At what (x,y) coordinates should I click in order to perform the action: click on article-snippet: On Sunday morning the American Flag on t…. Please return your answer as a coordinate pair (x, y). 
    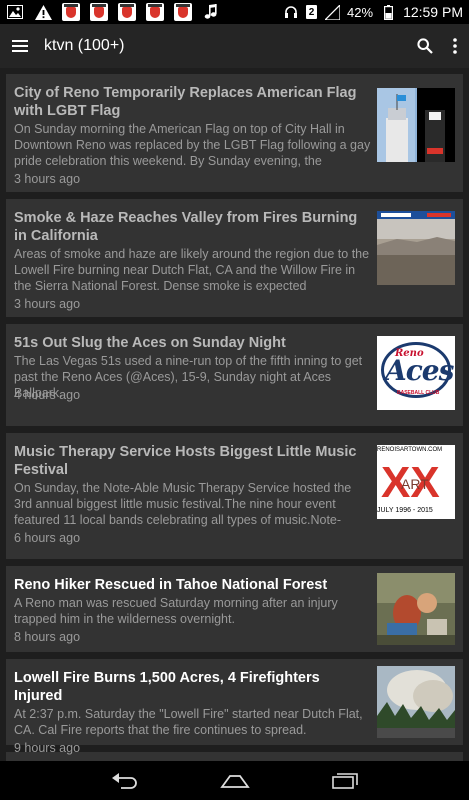
    Looking at the image, I should click on (192, 145).